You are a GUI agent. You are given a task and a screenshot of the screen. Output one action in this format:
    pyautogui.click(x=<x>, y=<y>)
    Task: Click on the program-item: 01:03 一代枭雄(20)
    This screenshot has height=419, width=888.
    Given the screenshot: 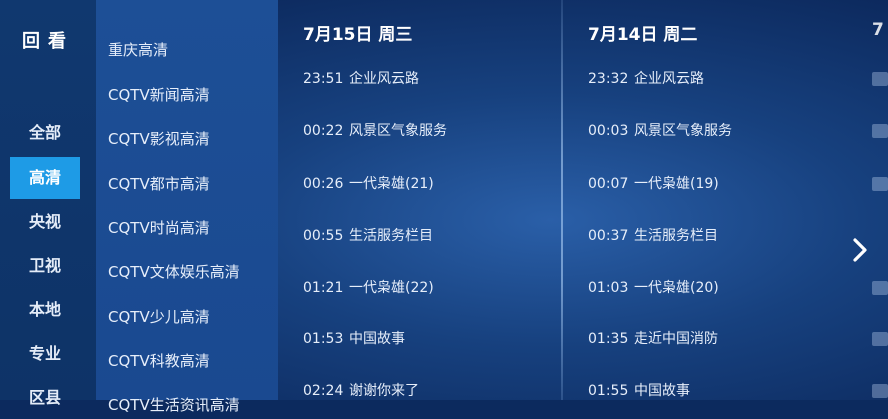 What is the action you would take?
    pyautogui.click(x=653, y=287)
    